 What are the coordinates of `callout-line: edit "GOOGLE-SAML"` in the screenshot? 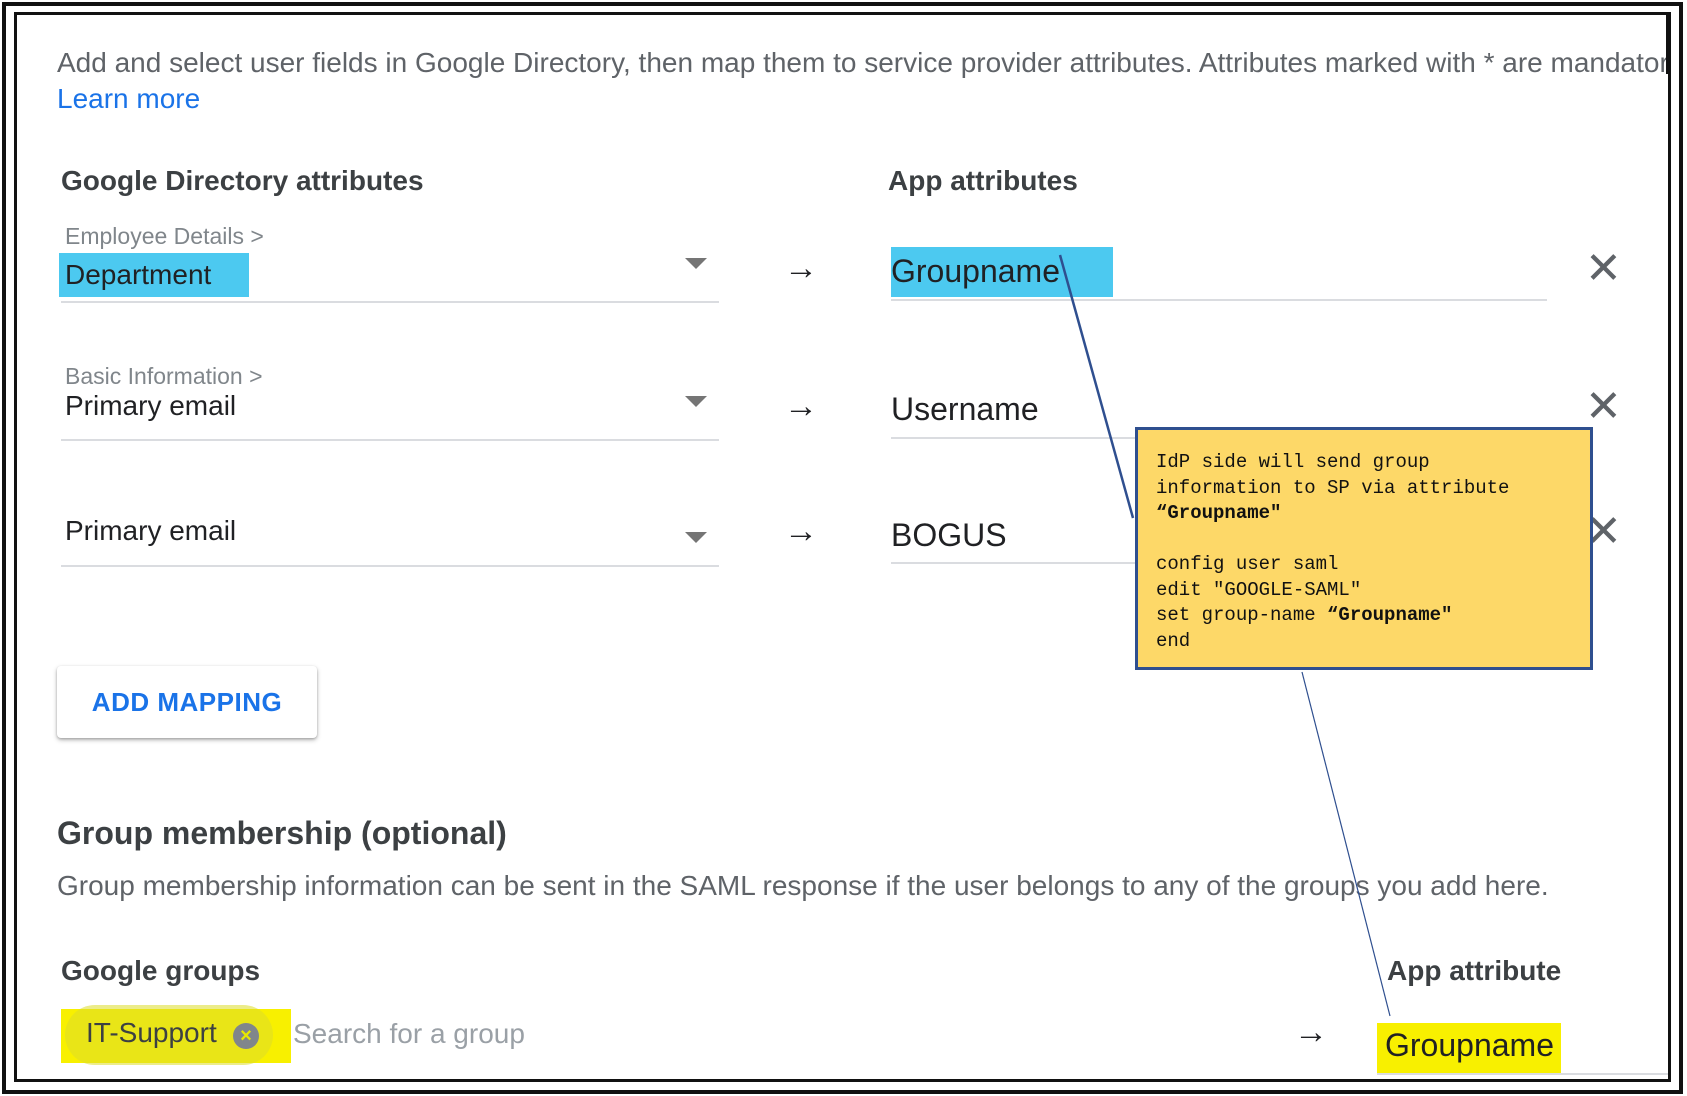 It's located at (1259, 589).